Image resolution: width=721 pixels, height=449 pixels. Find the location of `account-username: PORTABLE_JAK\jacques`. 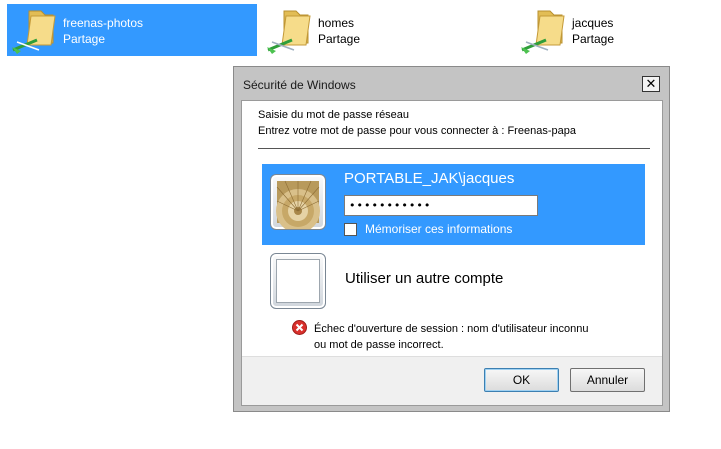

account-username: PORTABLE_JAK\jacques is located at coordinates (429, 178).